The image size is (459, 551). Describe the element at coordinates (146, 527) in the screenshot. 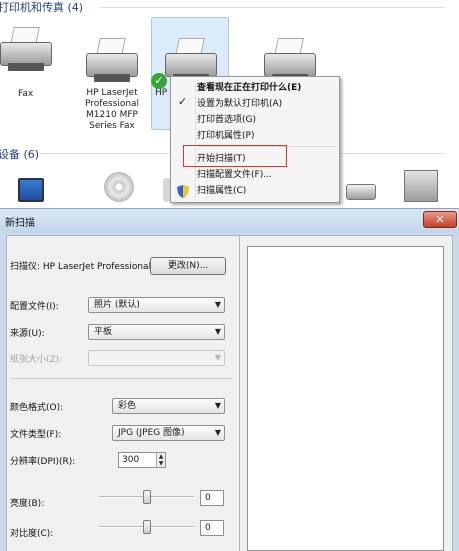

I see `contrast-slider-thumb` at that location.